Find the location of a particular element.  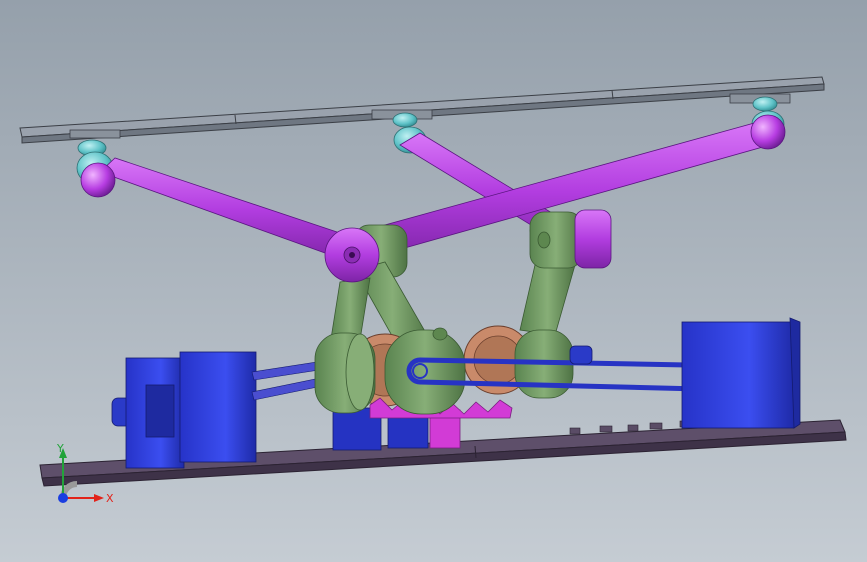

x-axis-label: X is located at coordinates (110, 498).